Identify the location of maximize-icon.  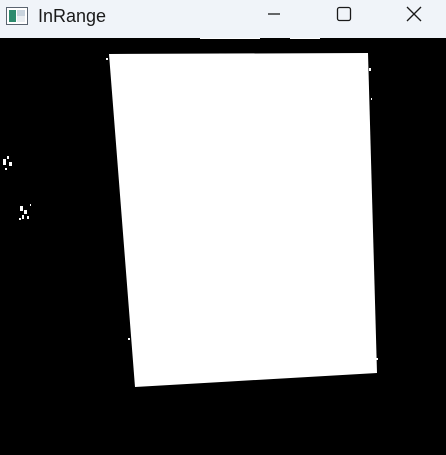
(344, 16).